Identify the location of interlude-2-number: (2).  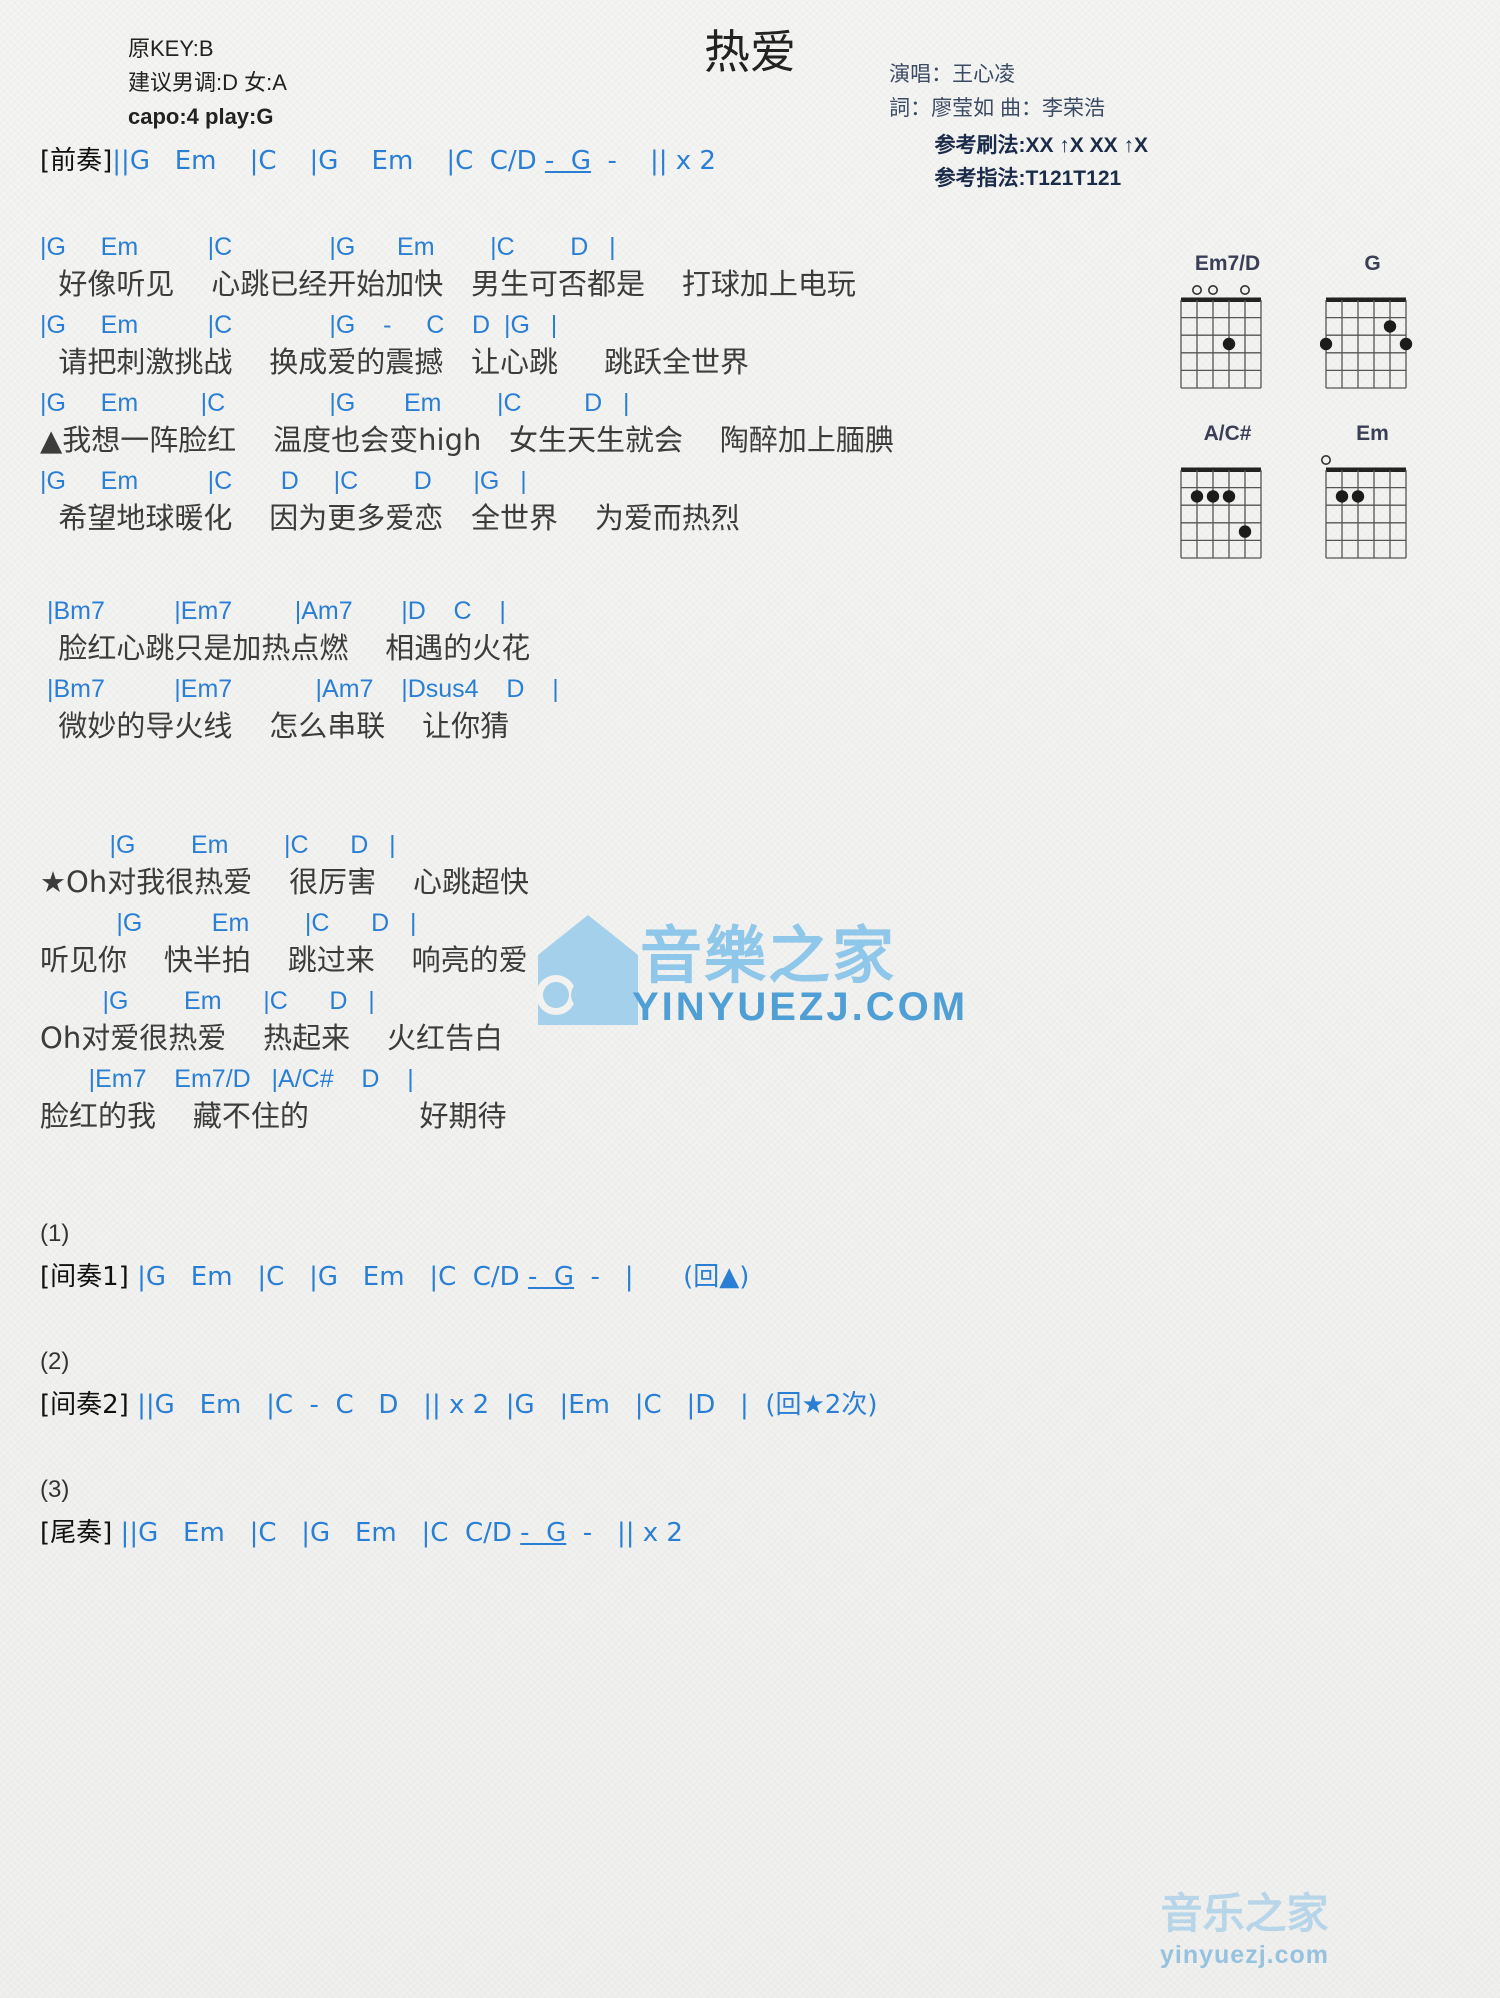
(55, 1361).